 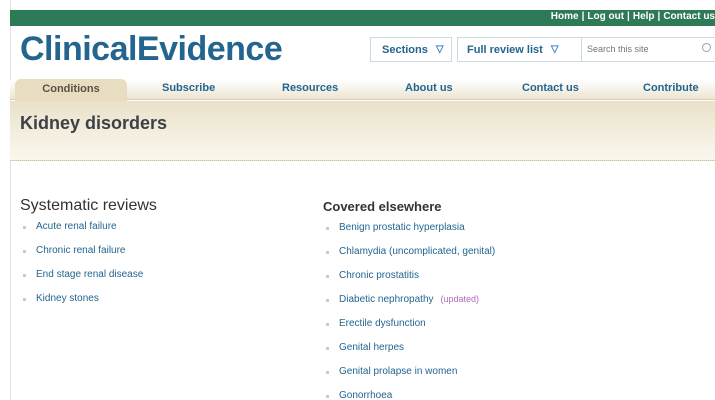 I want to click on sections-label: Sections, so click(x=405, y=49).